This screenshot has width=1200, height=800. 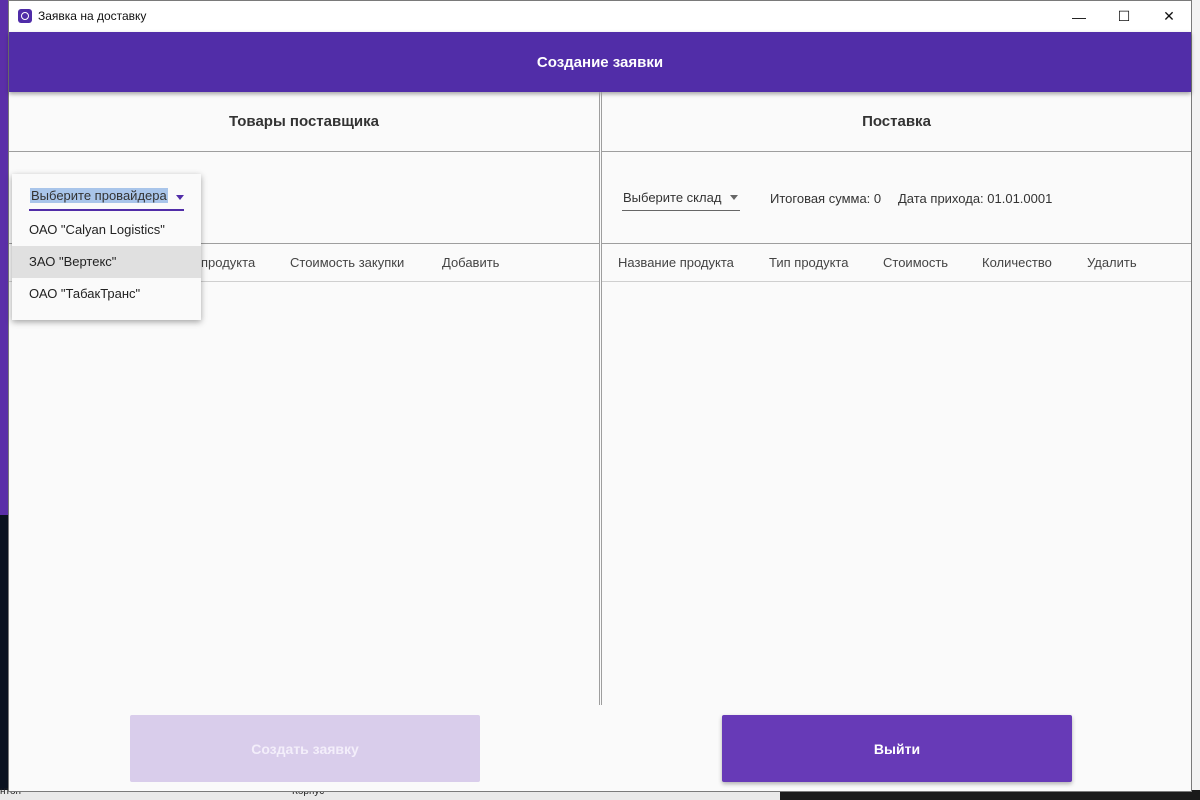 What do you see at coordinates (1079, 16) in the screenshot?
I see `minimize-button: —` at bounding box center [1079, 16].